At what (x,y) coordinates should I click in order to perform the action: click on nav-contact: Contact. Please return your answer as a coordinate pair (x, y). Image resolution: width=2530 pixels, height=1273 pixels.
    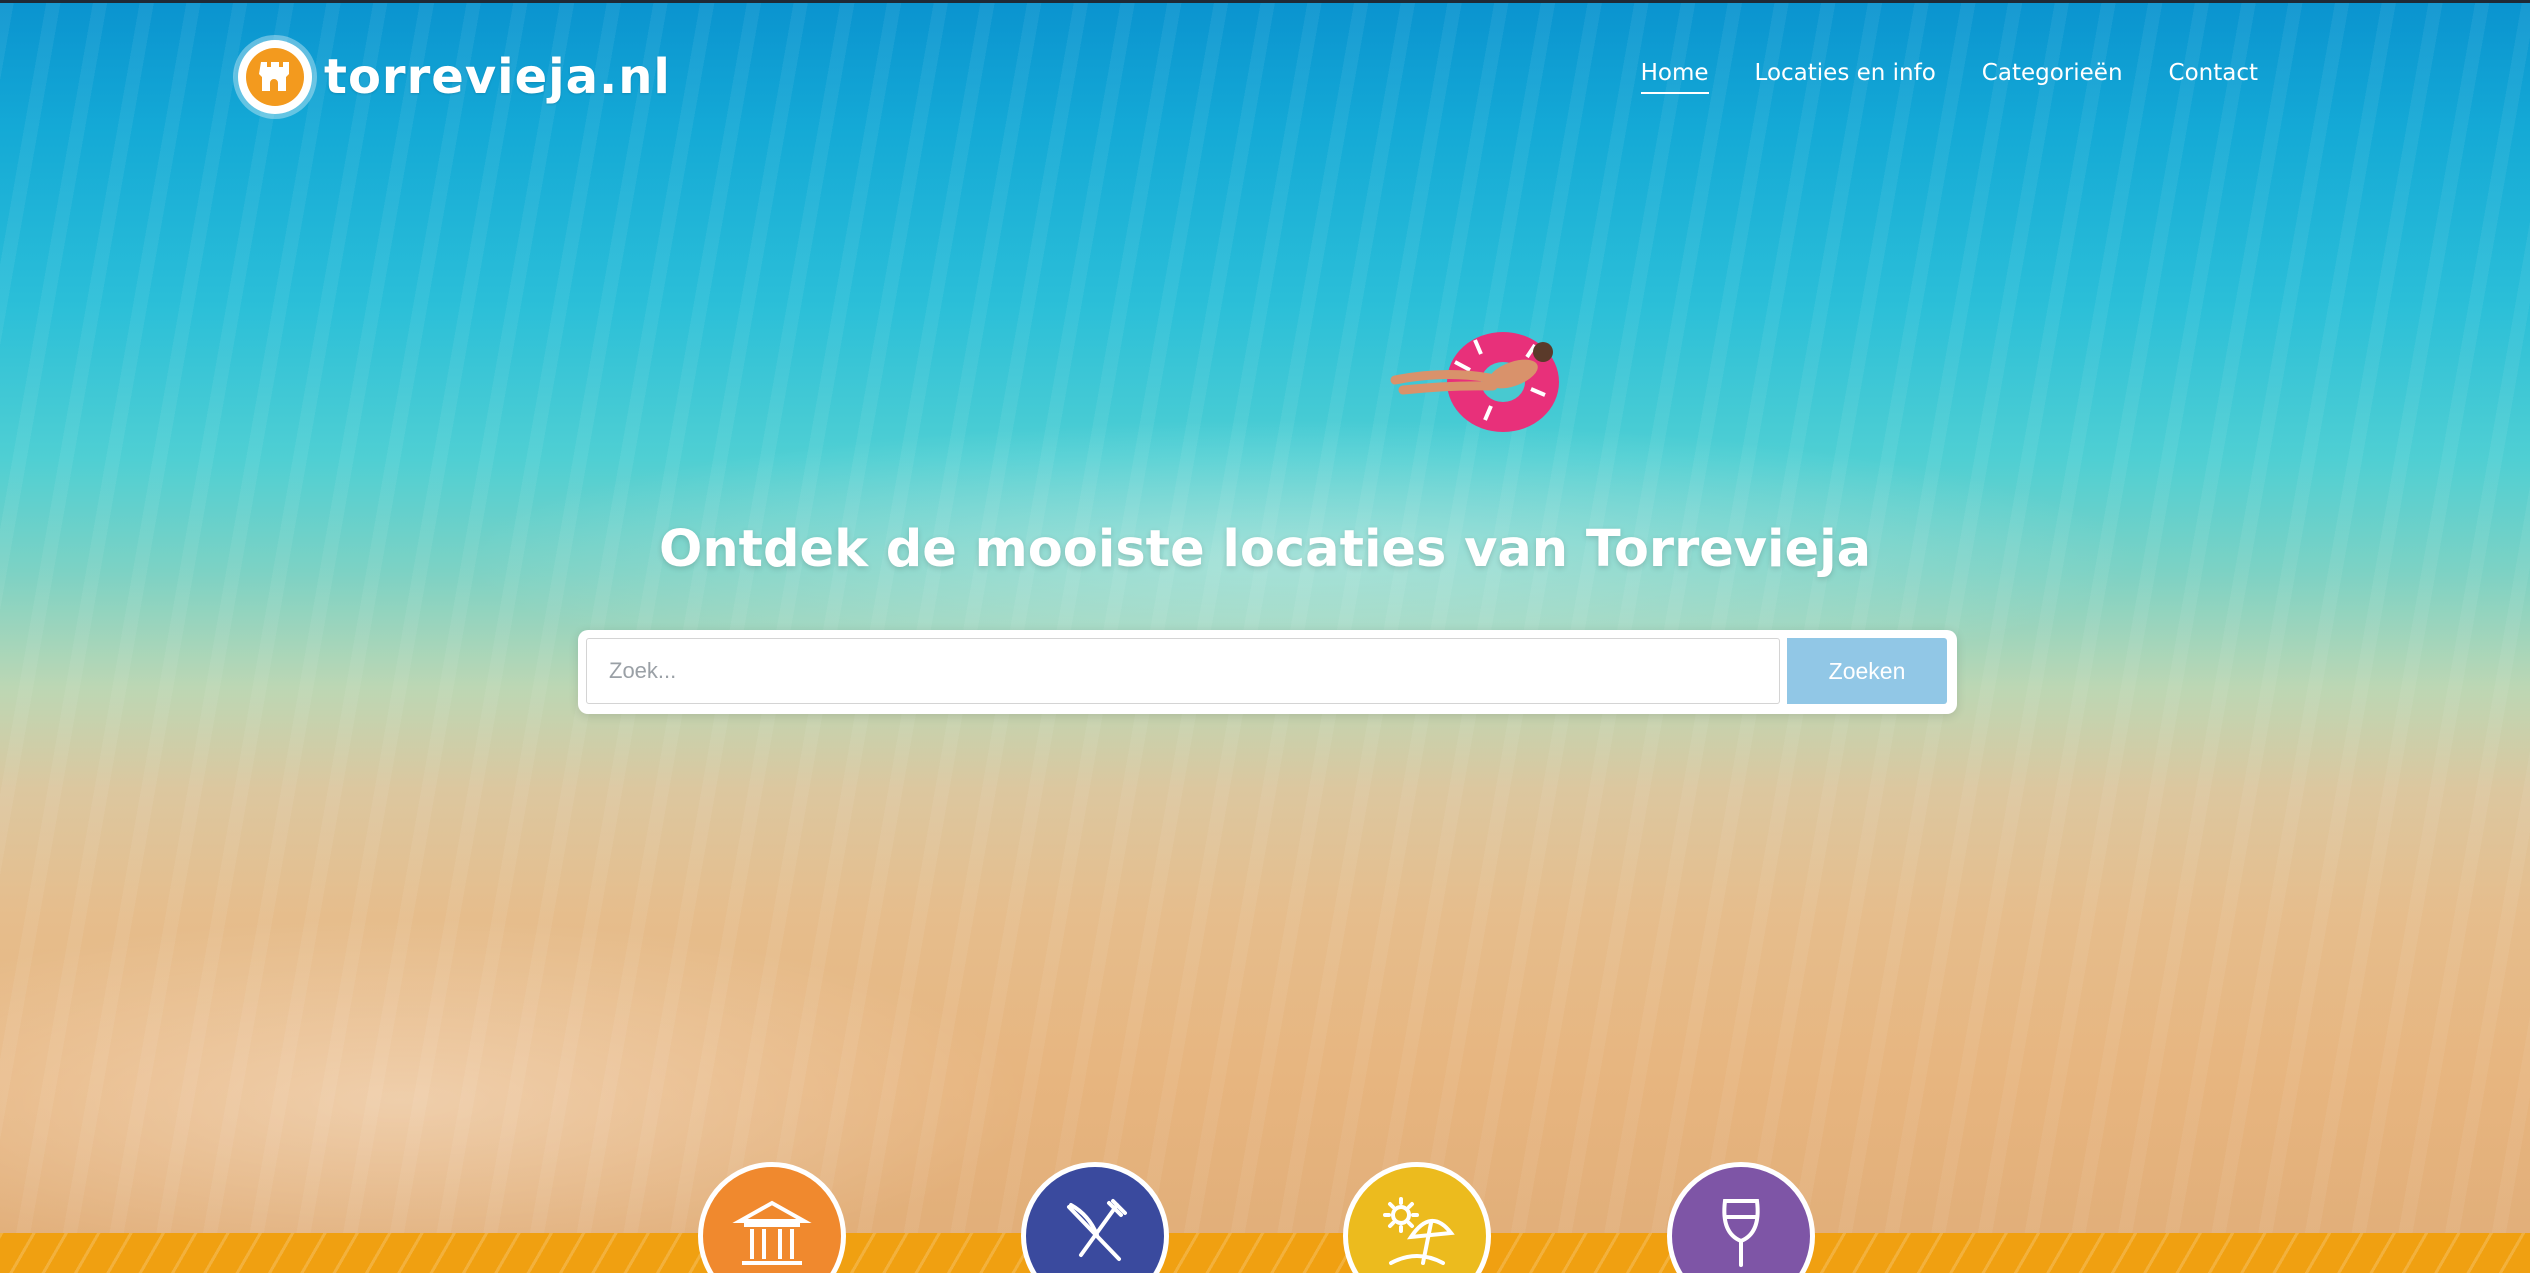
    Looking at the image, I should click on (2213, 77).